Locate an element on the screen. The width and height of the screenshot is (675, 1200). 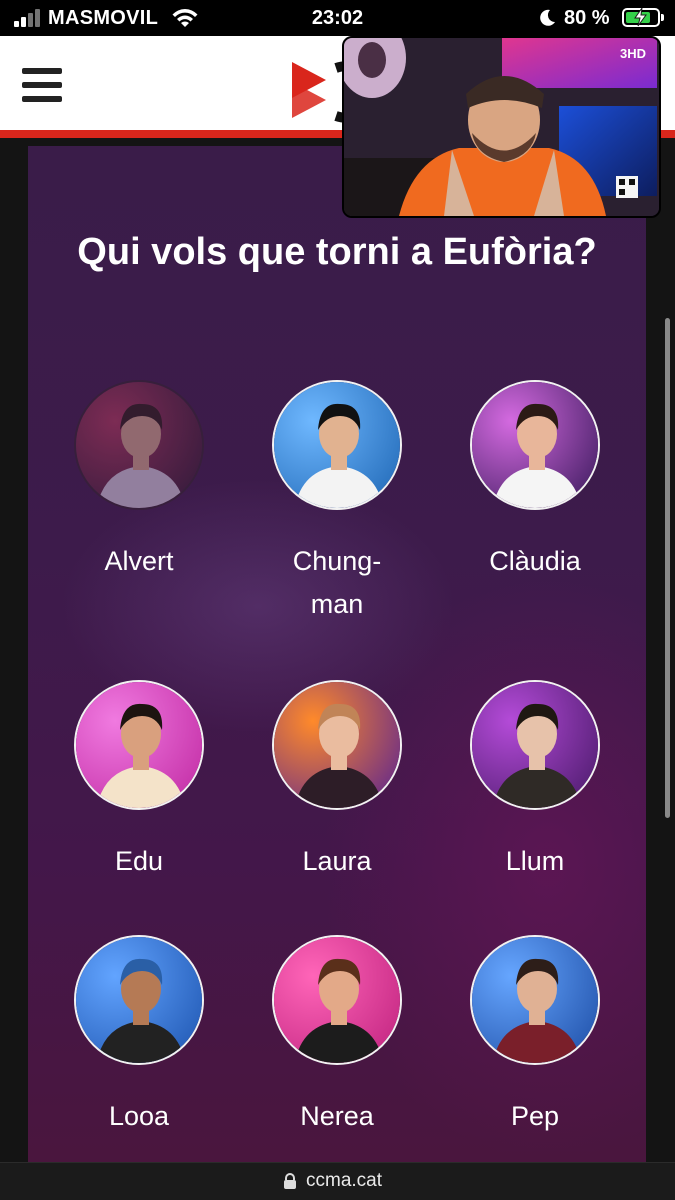
contestant-name: Looa is located at coordinates (139, 1116).